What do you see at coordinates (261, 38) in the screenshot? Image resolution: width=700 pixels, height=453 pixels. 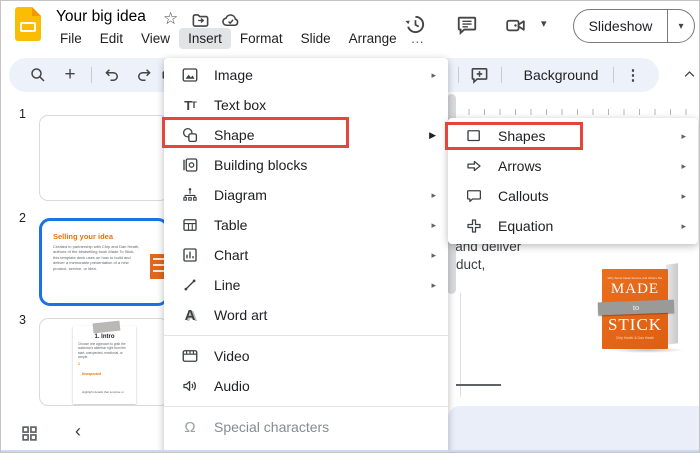 I see `menubar-item-format: Format` at bounding box center [261, 38].